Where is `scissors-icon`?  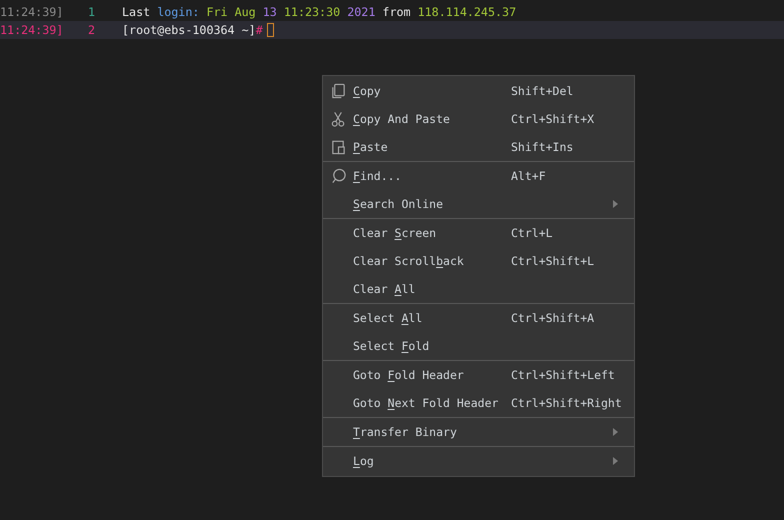
scissors-icon is located at coordinates (338, 119).